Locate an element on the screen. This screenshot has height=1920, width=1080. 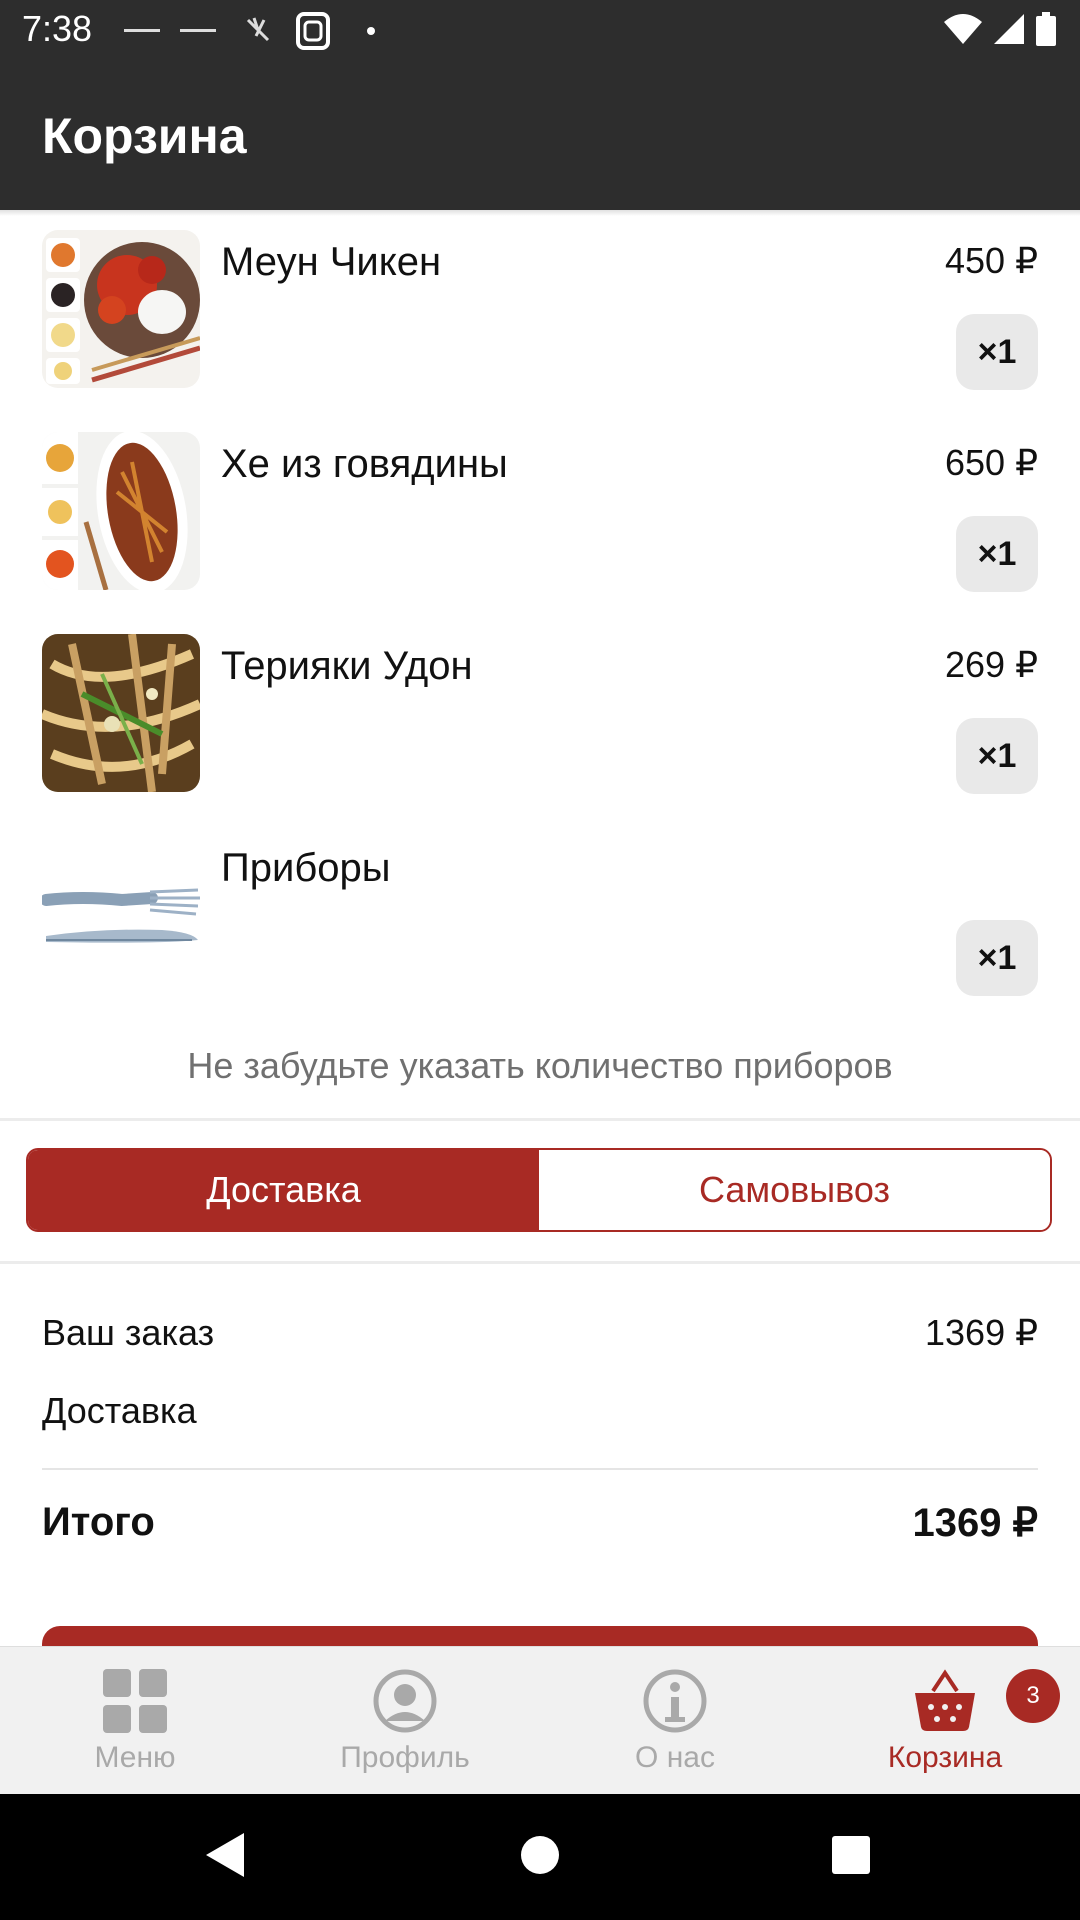
total-value: 1369 ₽ is located at coordinates (975, 1523).